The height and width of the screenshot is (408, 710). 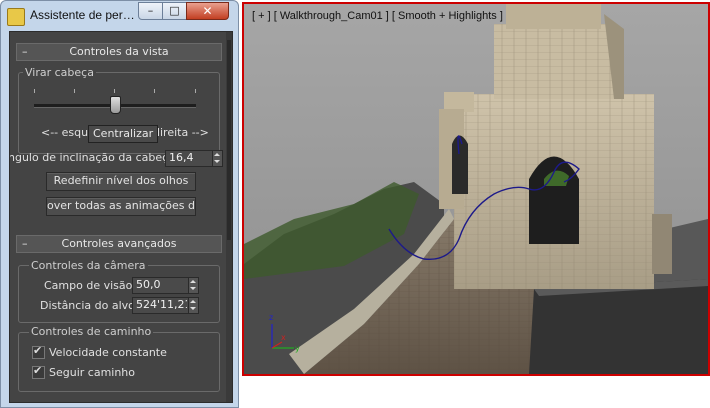 I want to click on main-archway, so click(x=554, y=200).